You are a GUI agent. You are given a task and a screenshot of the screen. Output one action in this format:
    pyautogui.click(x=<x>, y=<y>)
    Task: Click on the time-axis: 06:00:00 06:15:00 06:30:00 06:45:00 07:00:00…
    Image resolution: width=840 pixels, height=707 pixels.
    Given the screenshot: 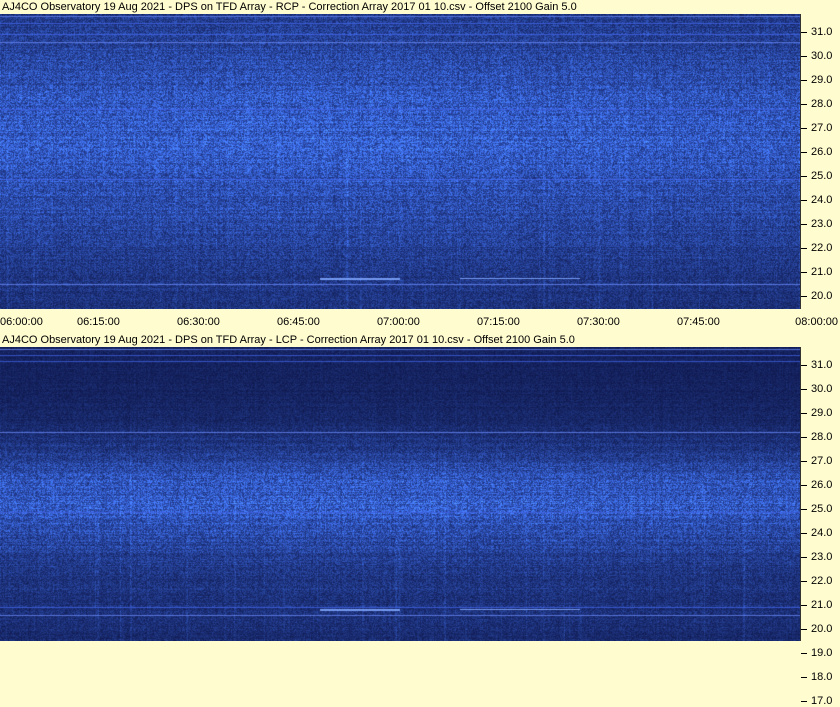 What is the action you would take?
    pyautogui.click(x=420, y=322)
    